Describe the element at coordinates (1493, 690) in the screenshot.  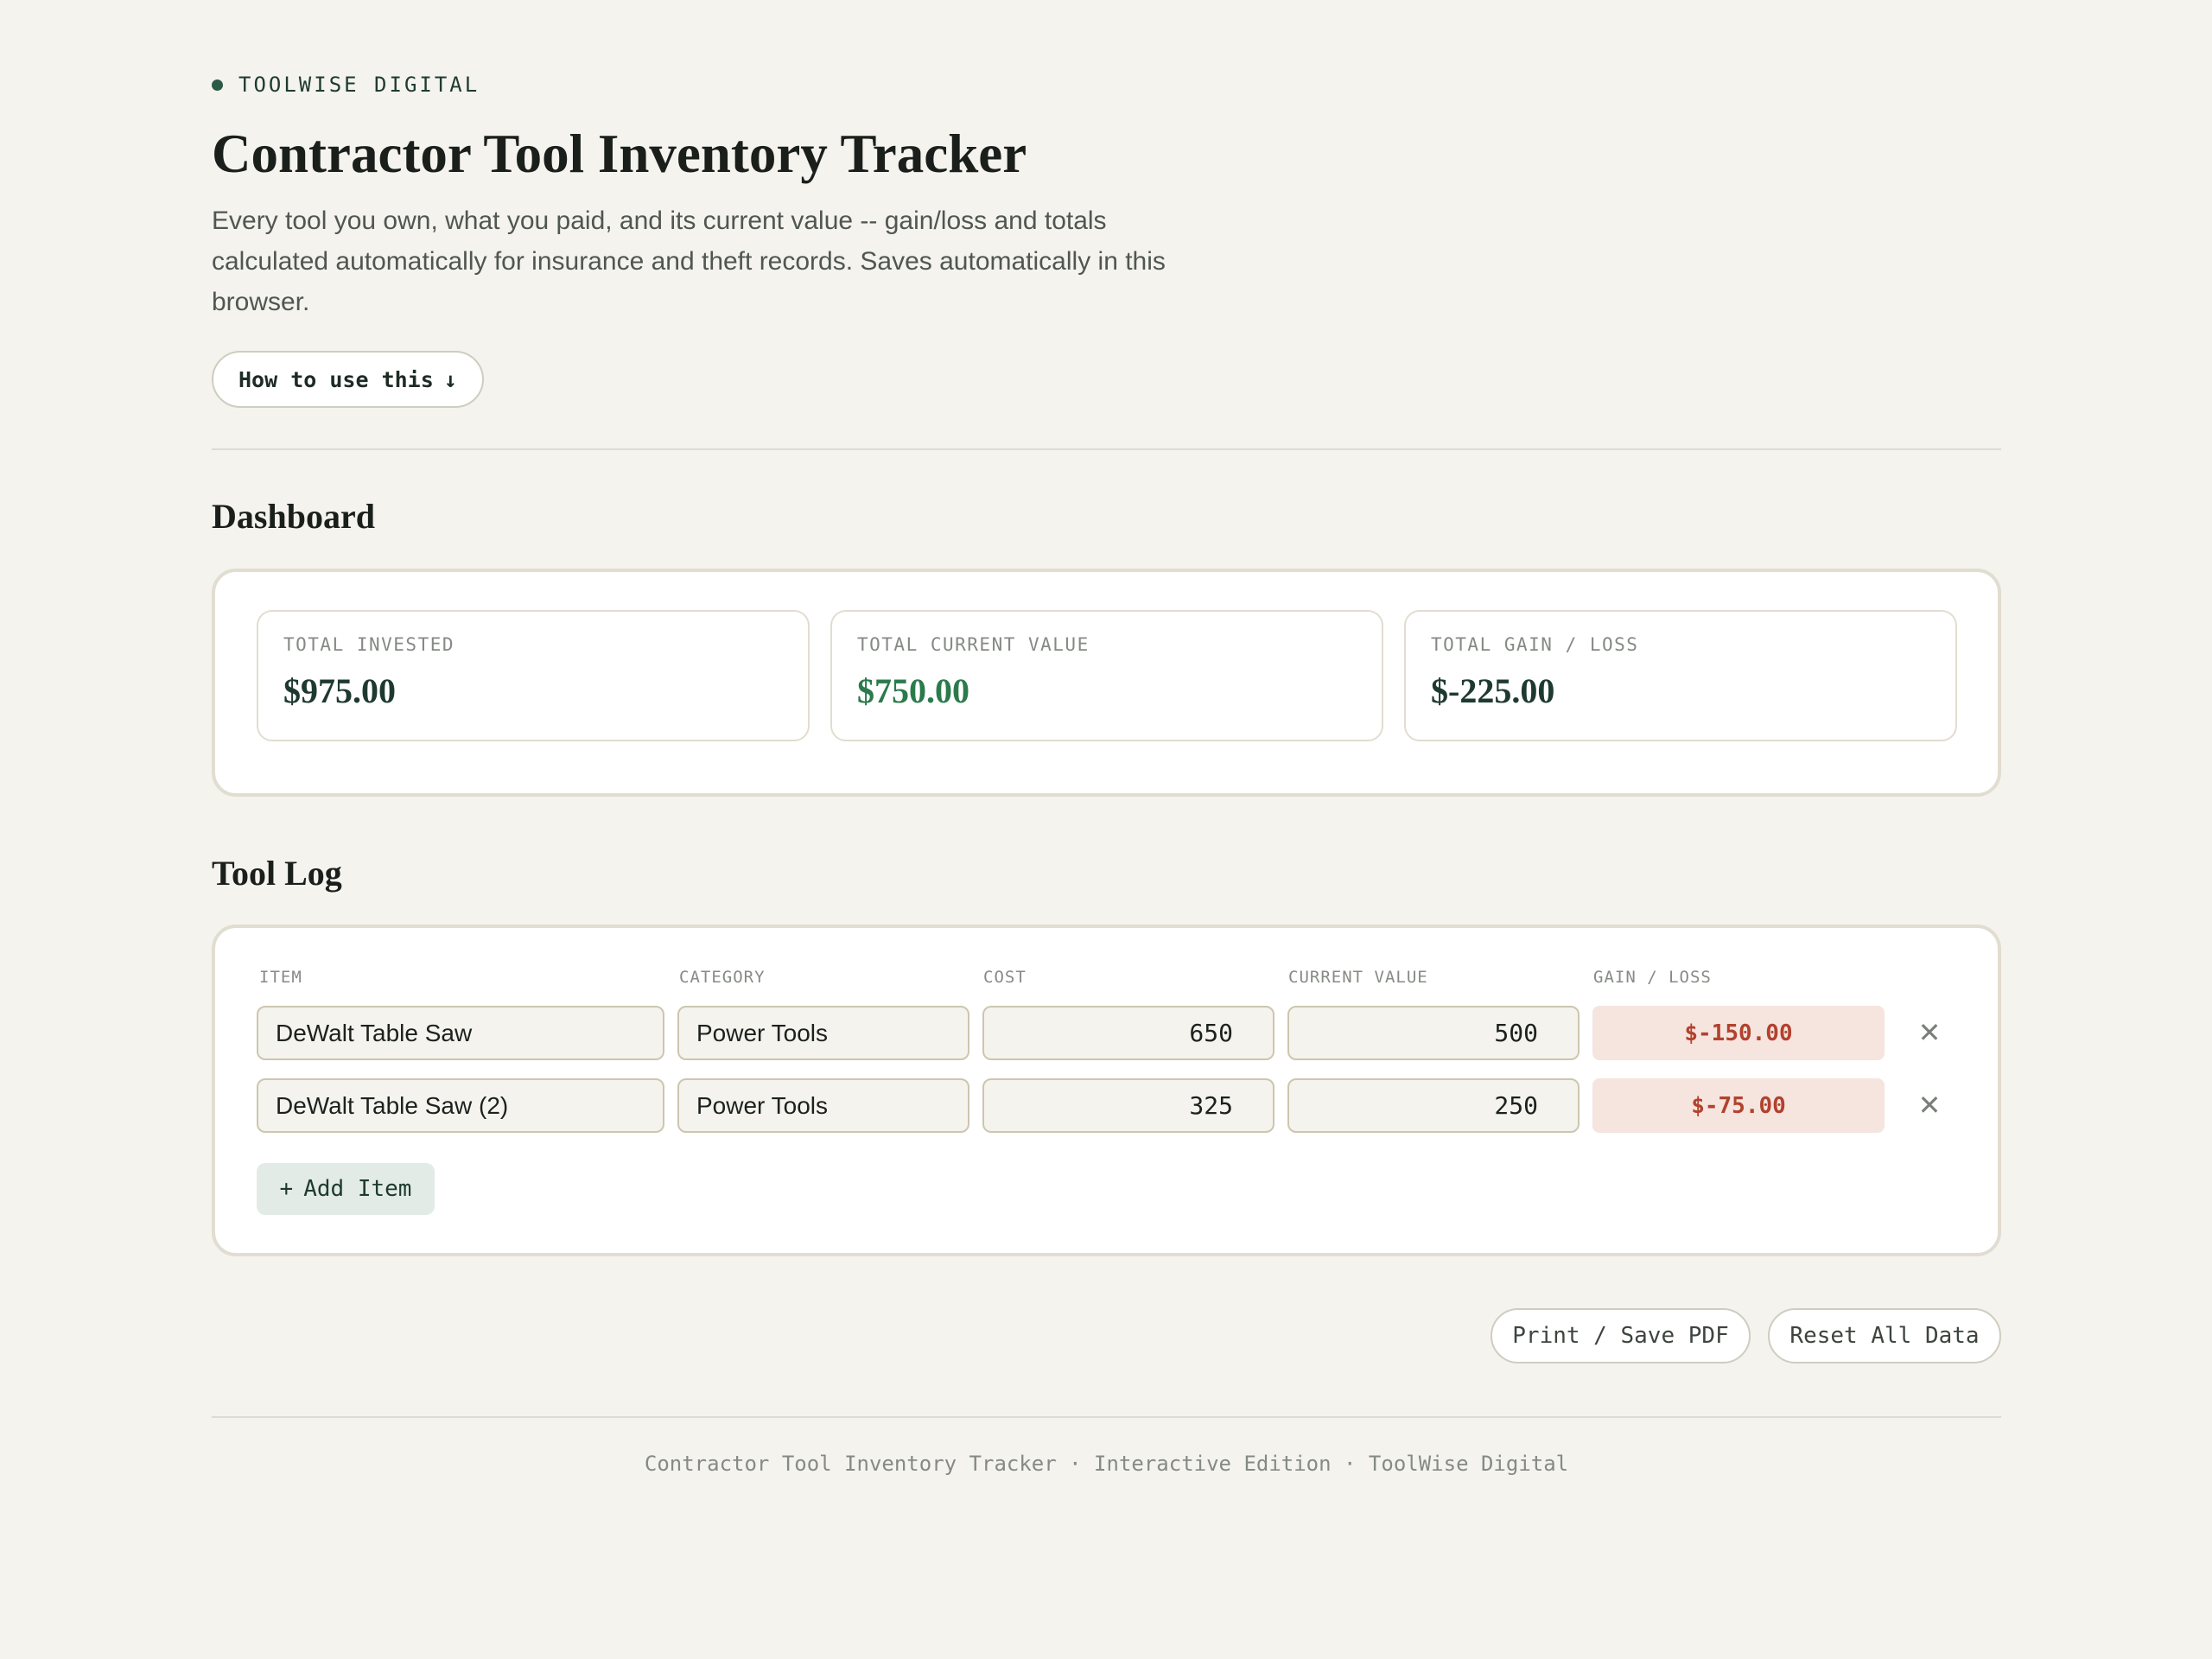
I see `stat-value: $-225.00` at that location.